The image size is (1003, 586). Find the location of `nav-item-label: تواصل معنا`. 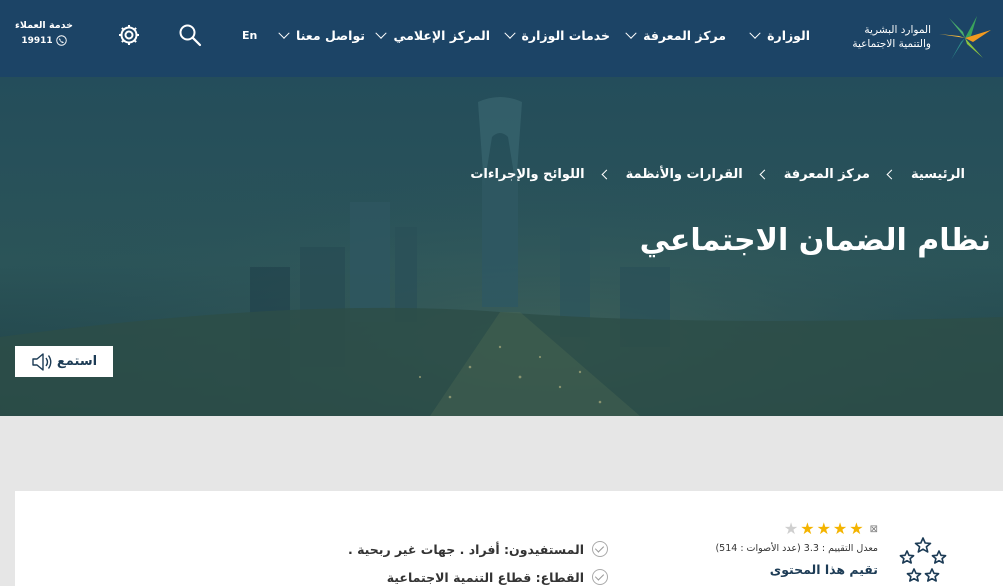

nav-item-label: تواصل معنا is located at coordinates (330, 35).